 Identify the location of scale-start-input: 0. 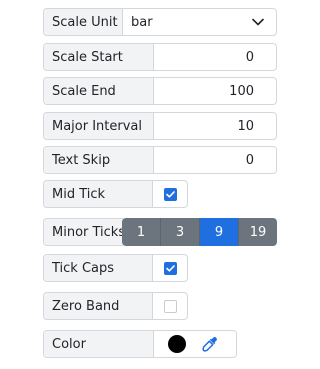
(215, 57).